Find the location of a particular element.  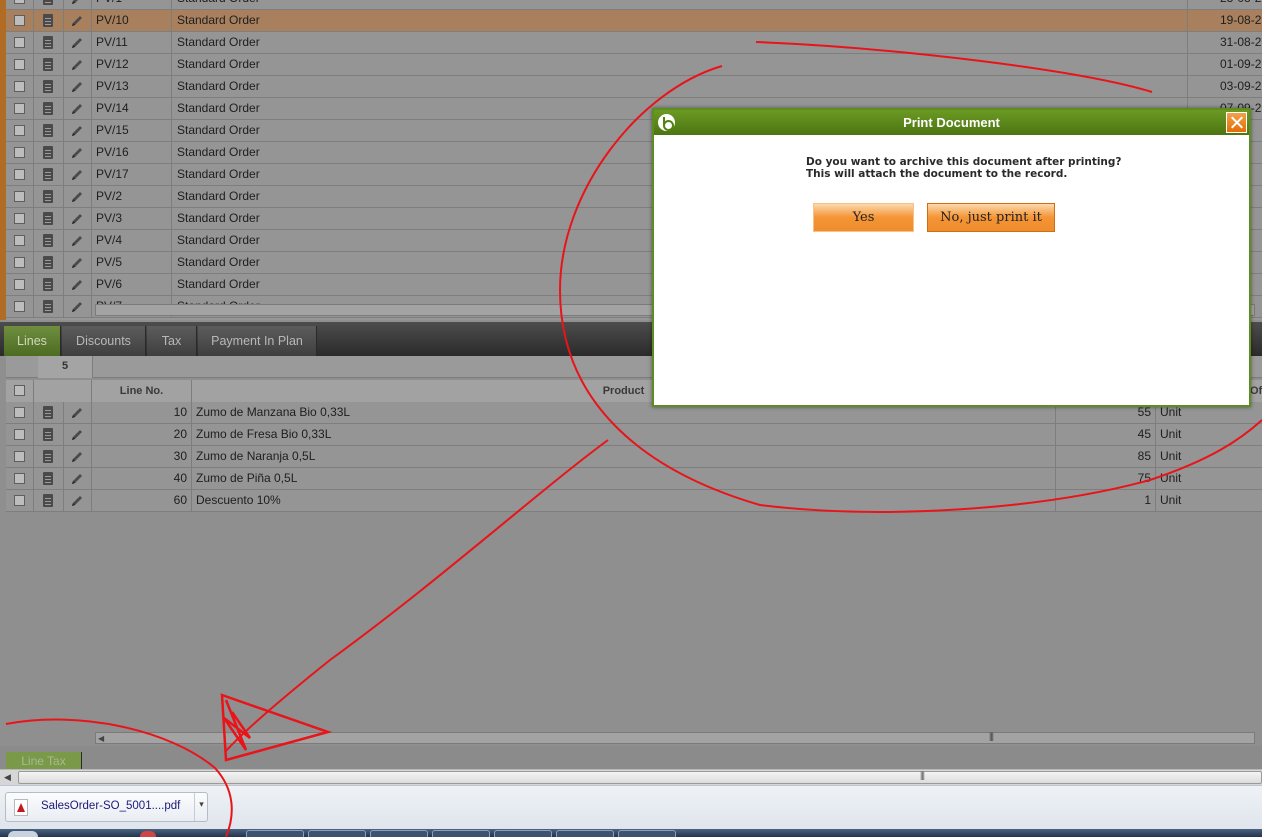

start-orb-icon is located at coordinates (23, 834).